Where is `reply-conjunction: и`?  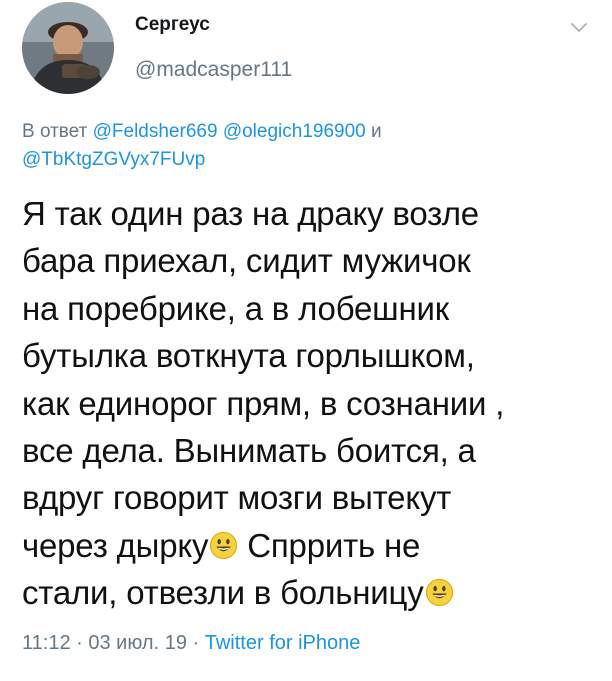 reply-conjunction: и is located at coordinates (376, 131).